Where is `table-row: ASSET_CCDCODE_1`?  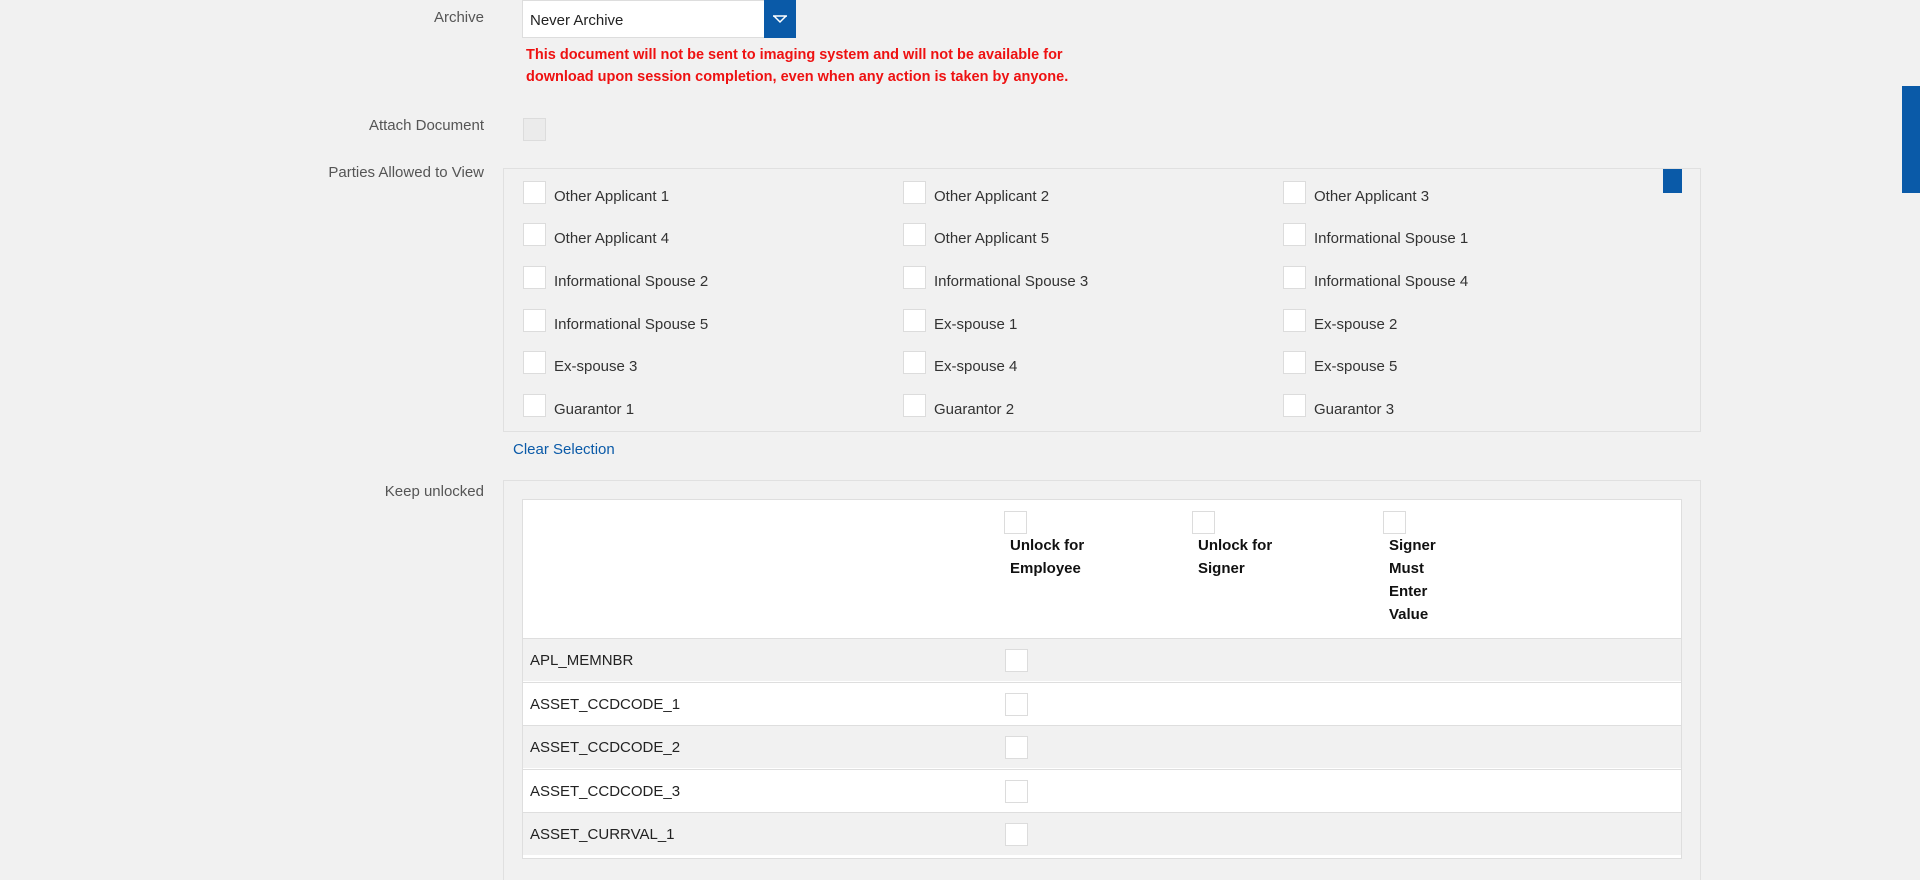 table-row: ASSET_CCDCODE_1 is located at coordinates (1102, 703).